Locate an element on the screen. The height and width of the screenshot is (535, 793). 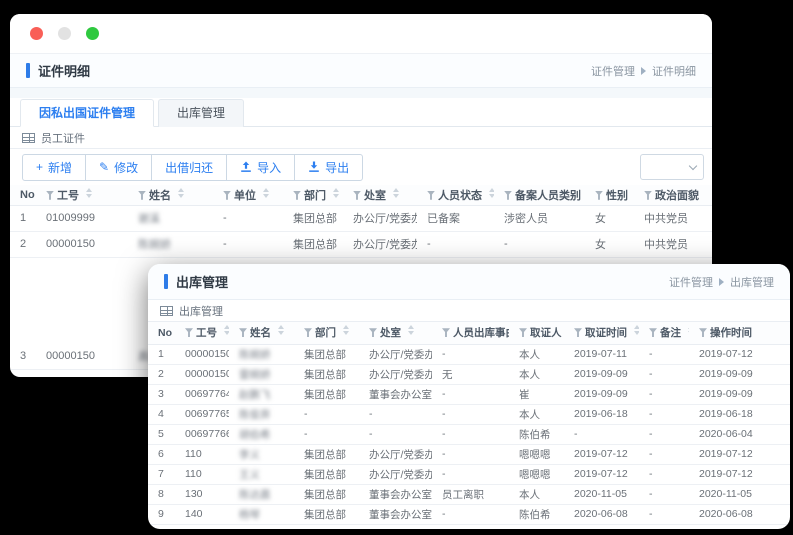
column-header-label: 工号 is located at coordinates (68, 195).